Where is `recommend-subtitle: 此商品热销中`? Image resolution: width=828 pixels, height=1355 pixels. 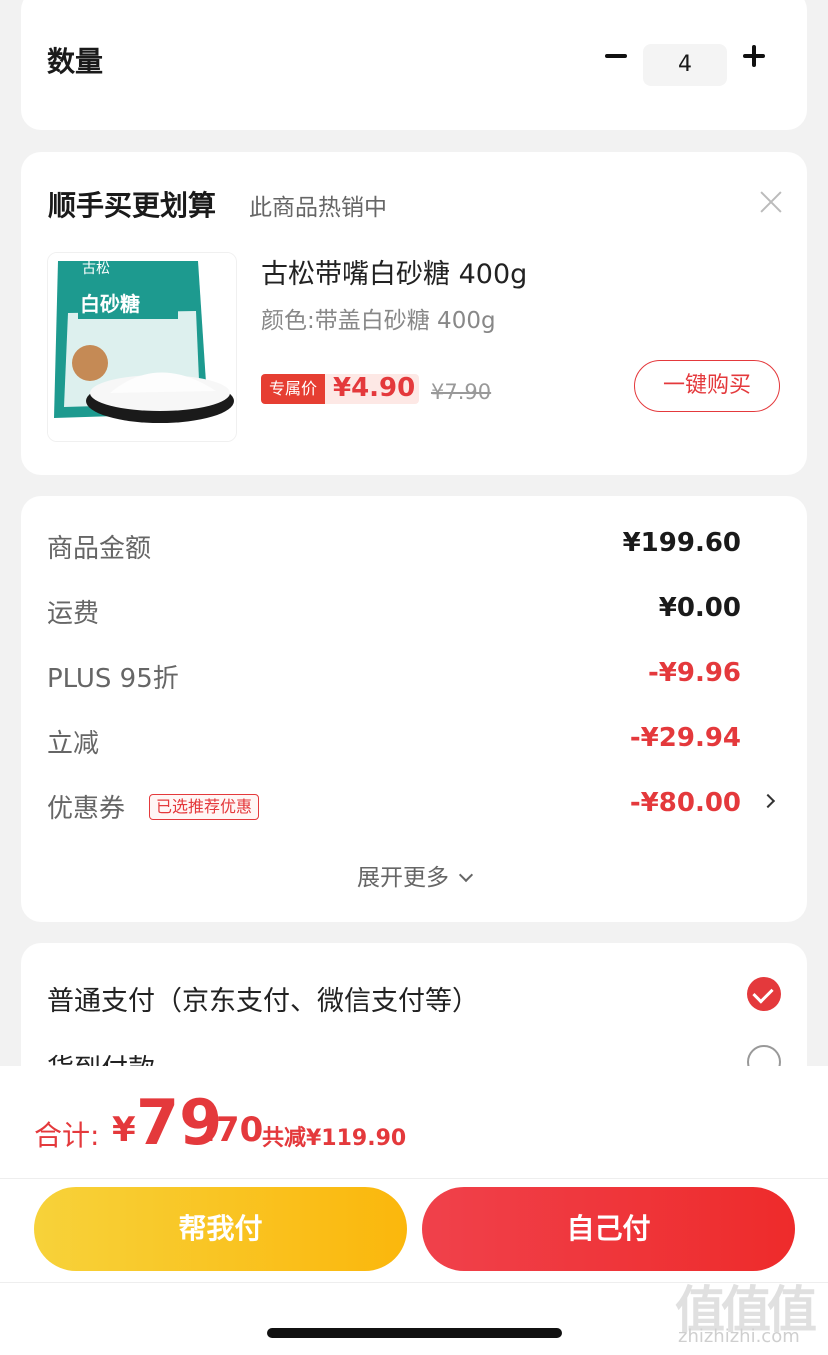
recommend-subtitle: 此商品热销中 is located at coordinates (318, 208).